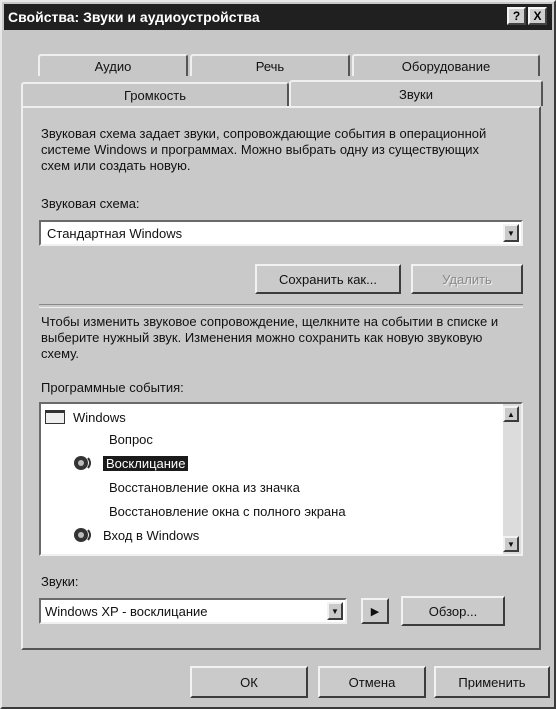 The height and width of the screenshot is (709, 556). Describe the element at coordinates (511, 414) in the screenshot. I see `scroll-up-icon: ▲` at that location.